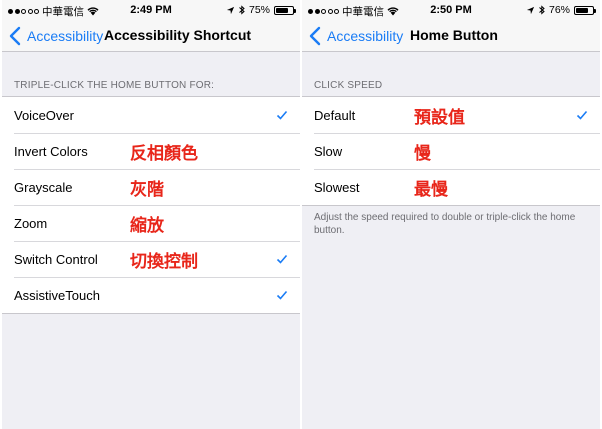 The height and width of the screenshot is (429, 602). I want to click on option-label: VoiceOver, so click(44, 115).